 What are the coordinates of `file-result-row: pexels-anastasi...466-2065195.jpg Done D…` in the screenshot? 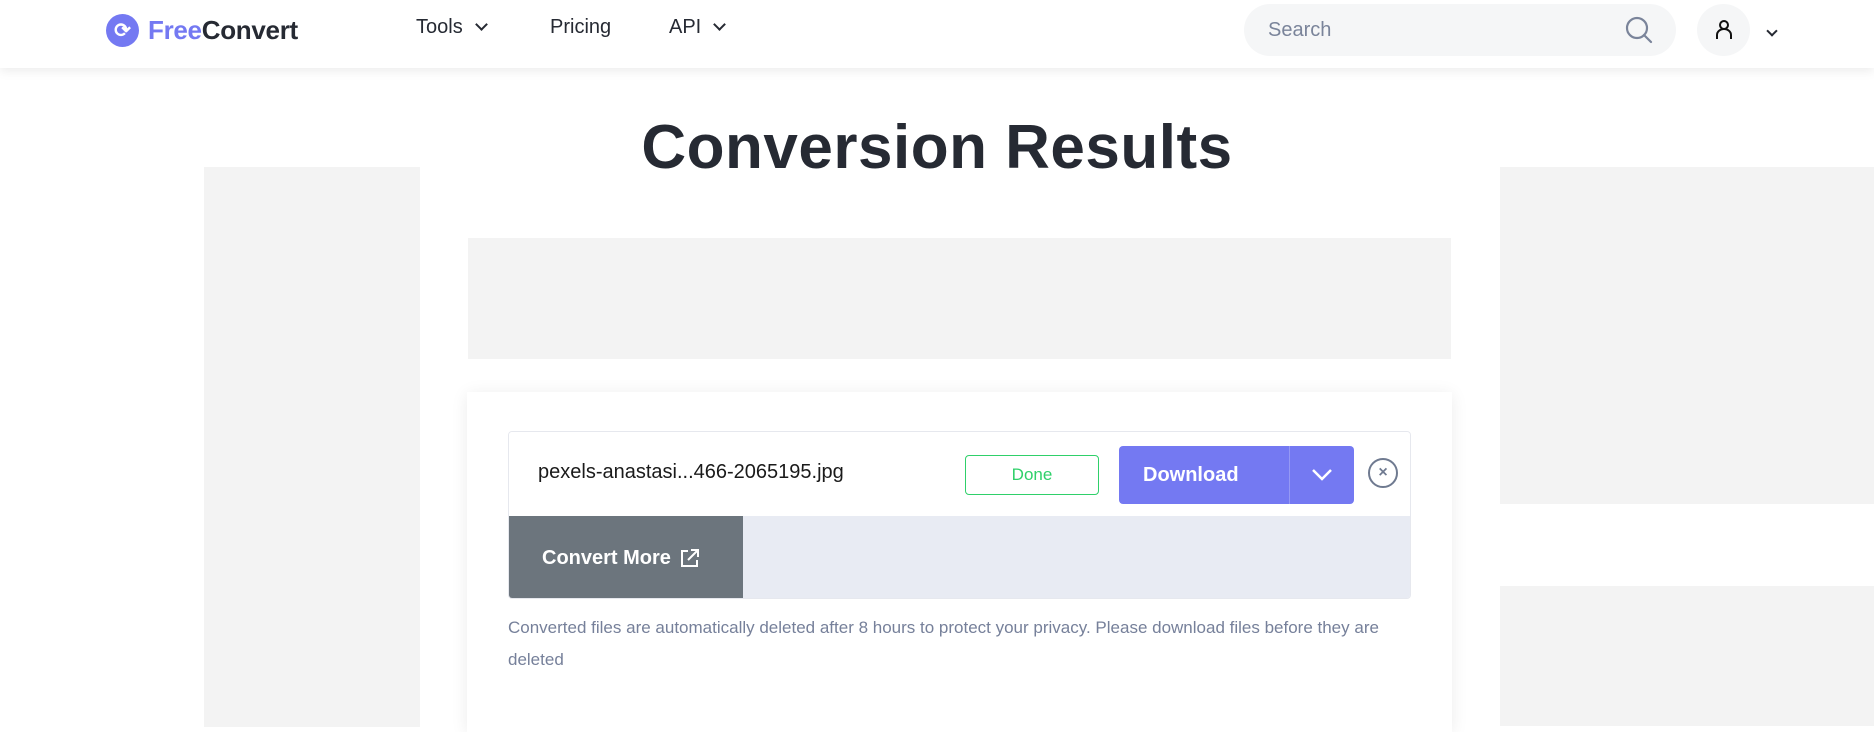 It's located at (959, 515).